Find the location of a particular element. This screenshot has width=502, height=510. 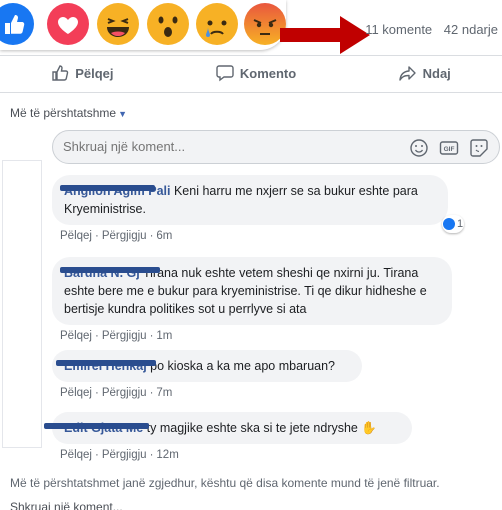

comment-sort-dropdown: Më të përshtatshme ▼ is located at coordinates (68, 113).